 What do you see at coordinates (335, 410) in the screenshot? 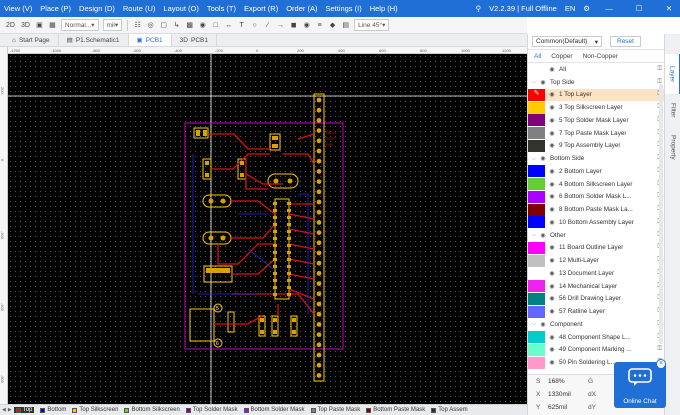
I see `layer-switch-item: Top Paste Mask` at bounding box center [335, 410].